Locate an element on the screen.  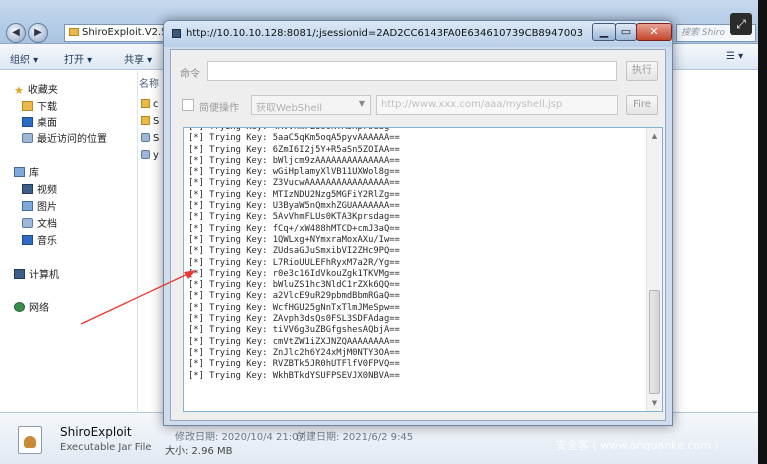
minimize-button: ▁ is located at coordinates (604, 32).